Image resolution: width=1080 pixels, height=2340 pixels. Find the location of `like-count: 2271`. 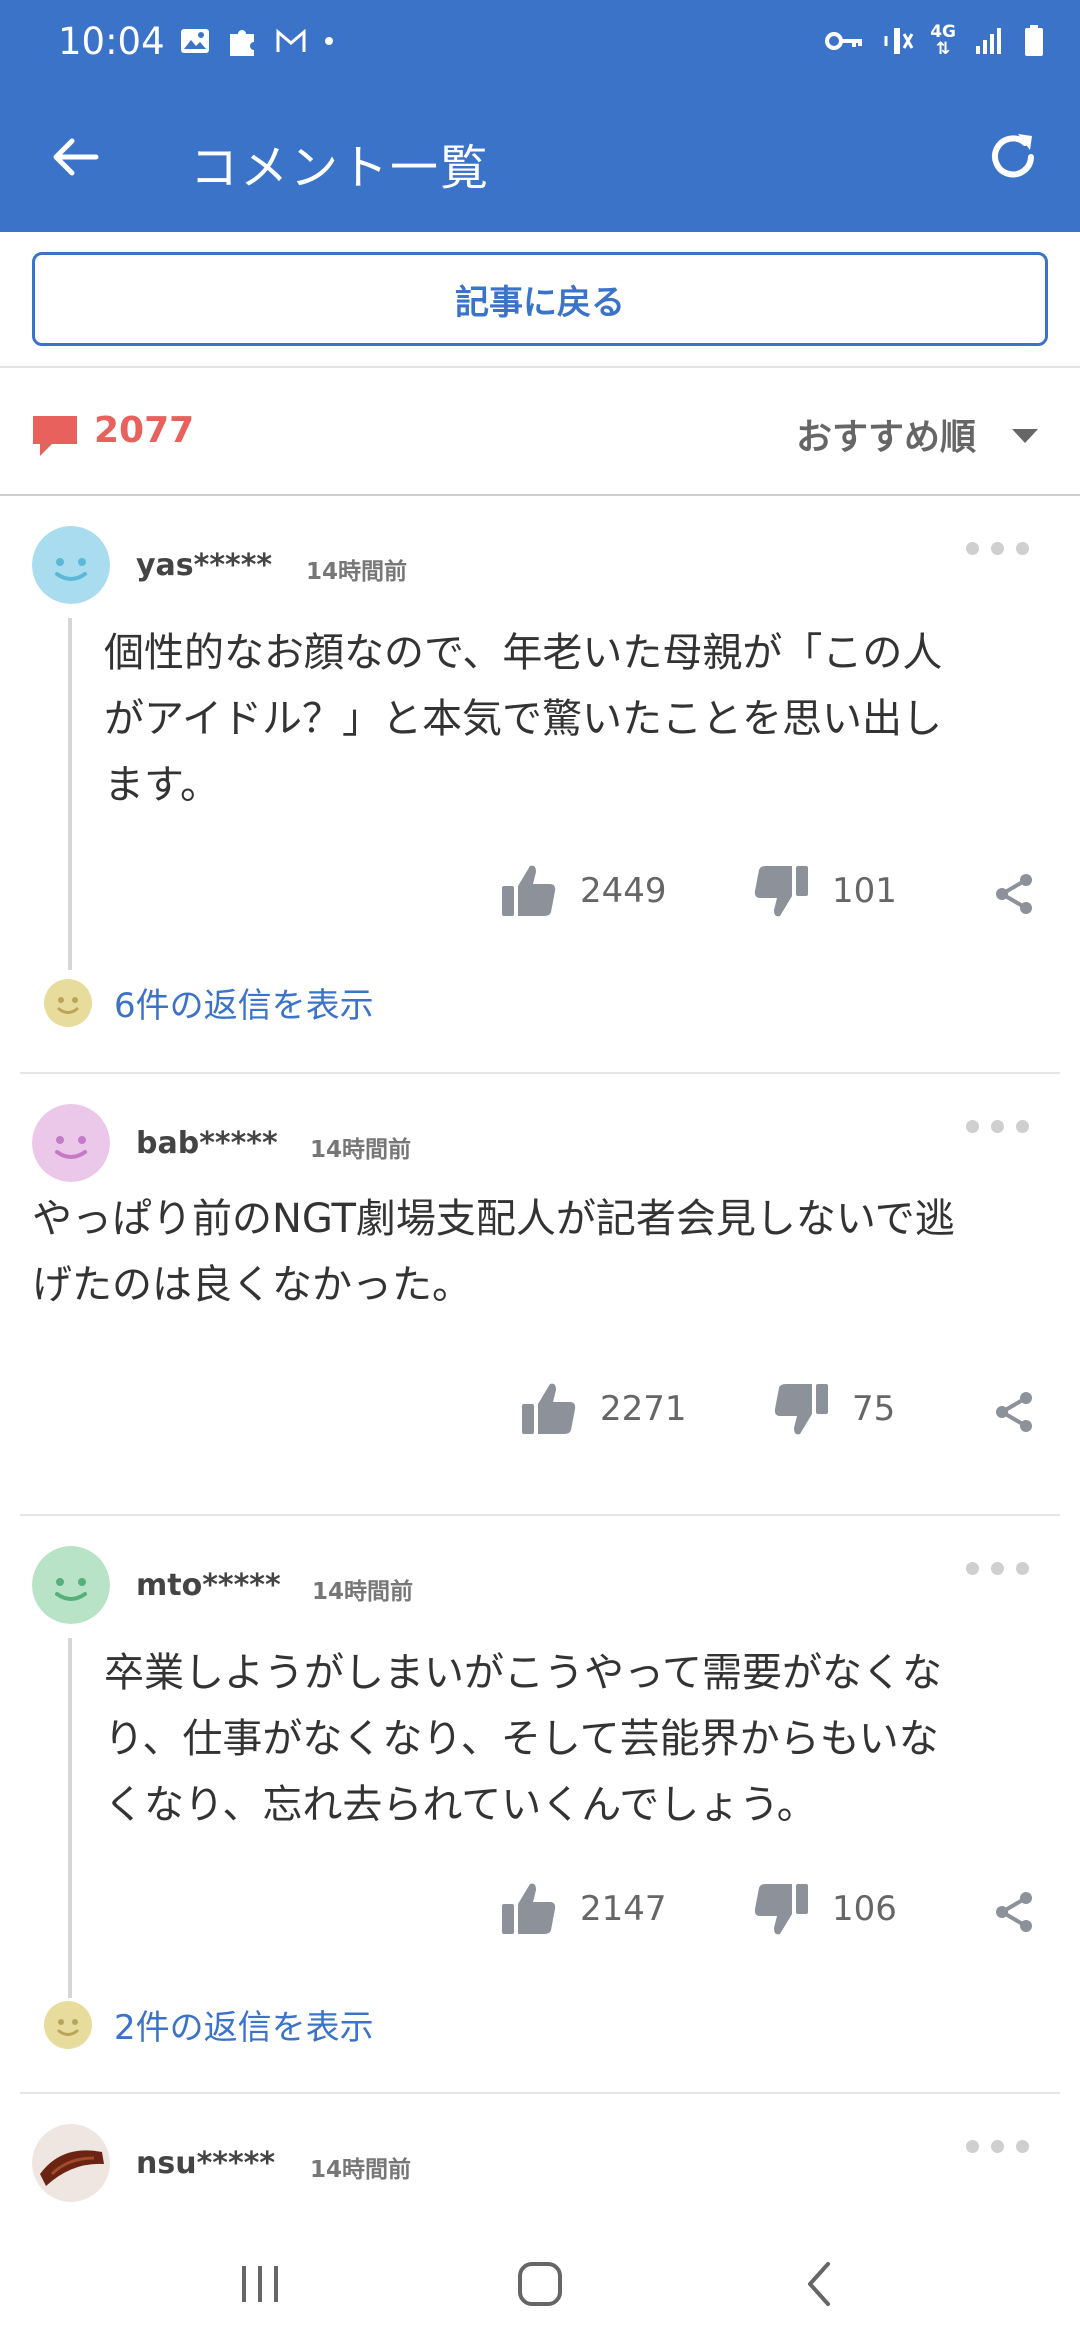

like-count: 2271 is located at coordinates (643, 1409).